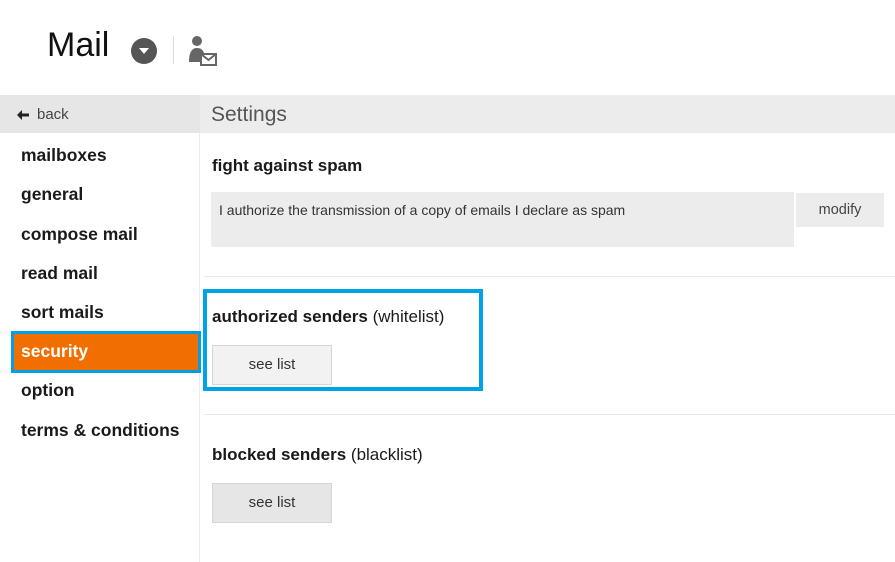 The height and width of the screenshot is (562, 895). I want to click on spam-section-title: fight against spam, so click(287, 165).